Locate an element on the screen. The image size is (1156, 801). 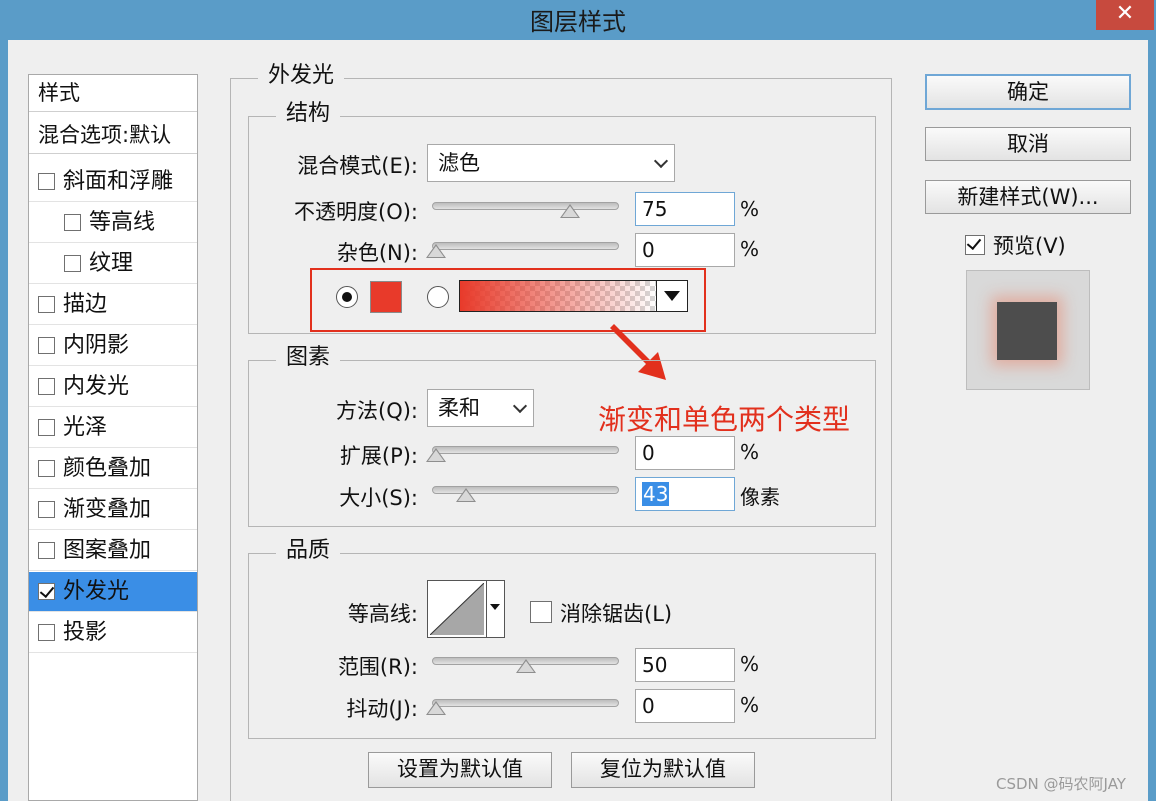
sidebar-item-texture: 纹理 is located at coordinates (113, 264).